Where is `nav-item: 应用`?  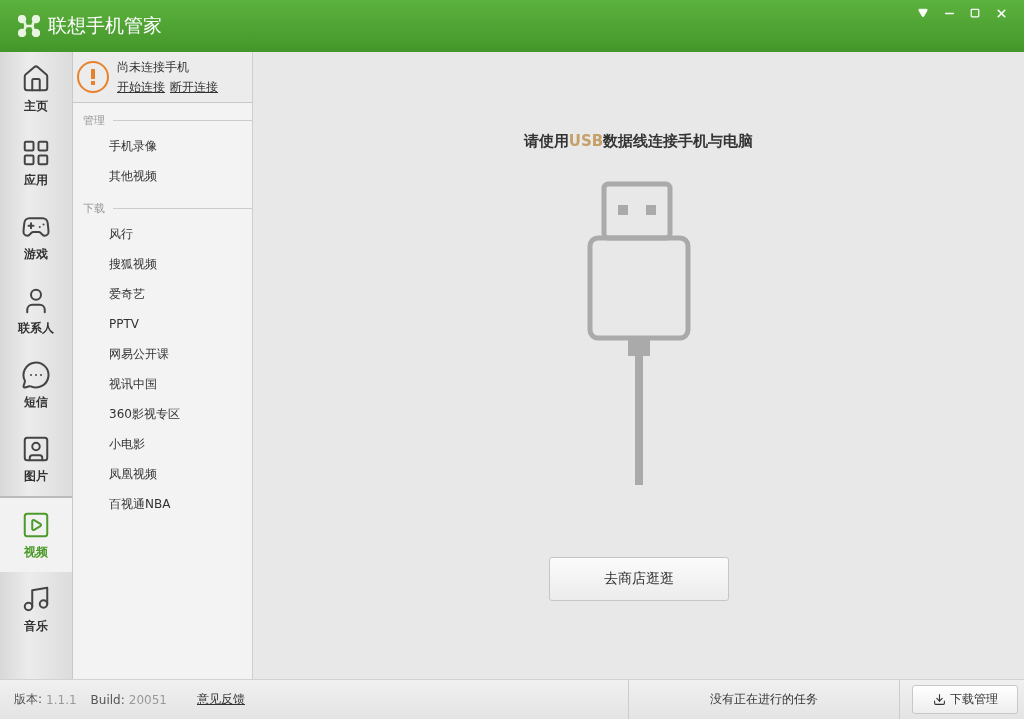
nav-item: 应用 is located at coordinates (36, 163).